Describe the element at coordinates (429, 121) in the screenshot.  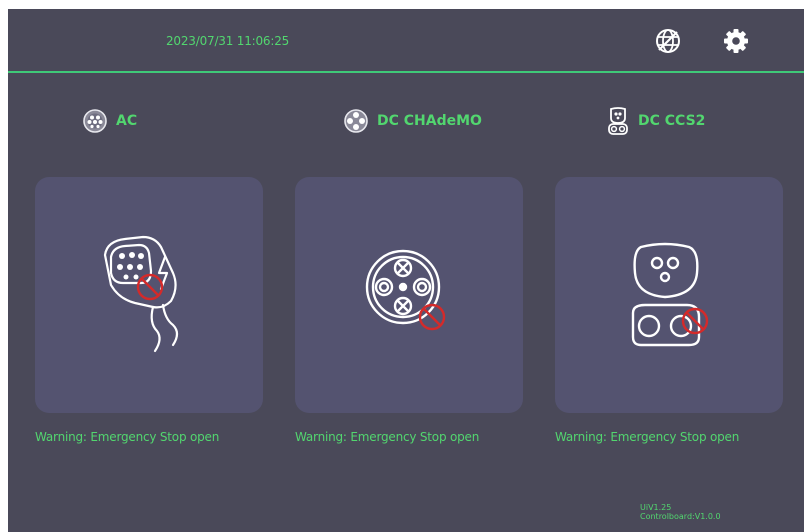
I see `connector-title-label: DC CHAdeMO` at that location.